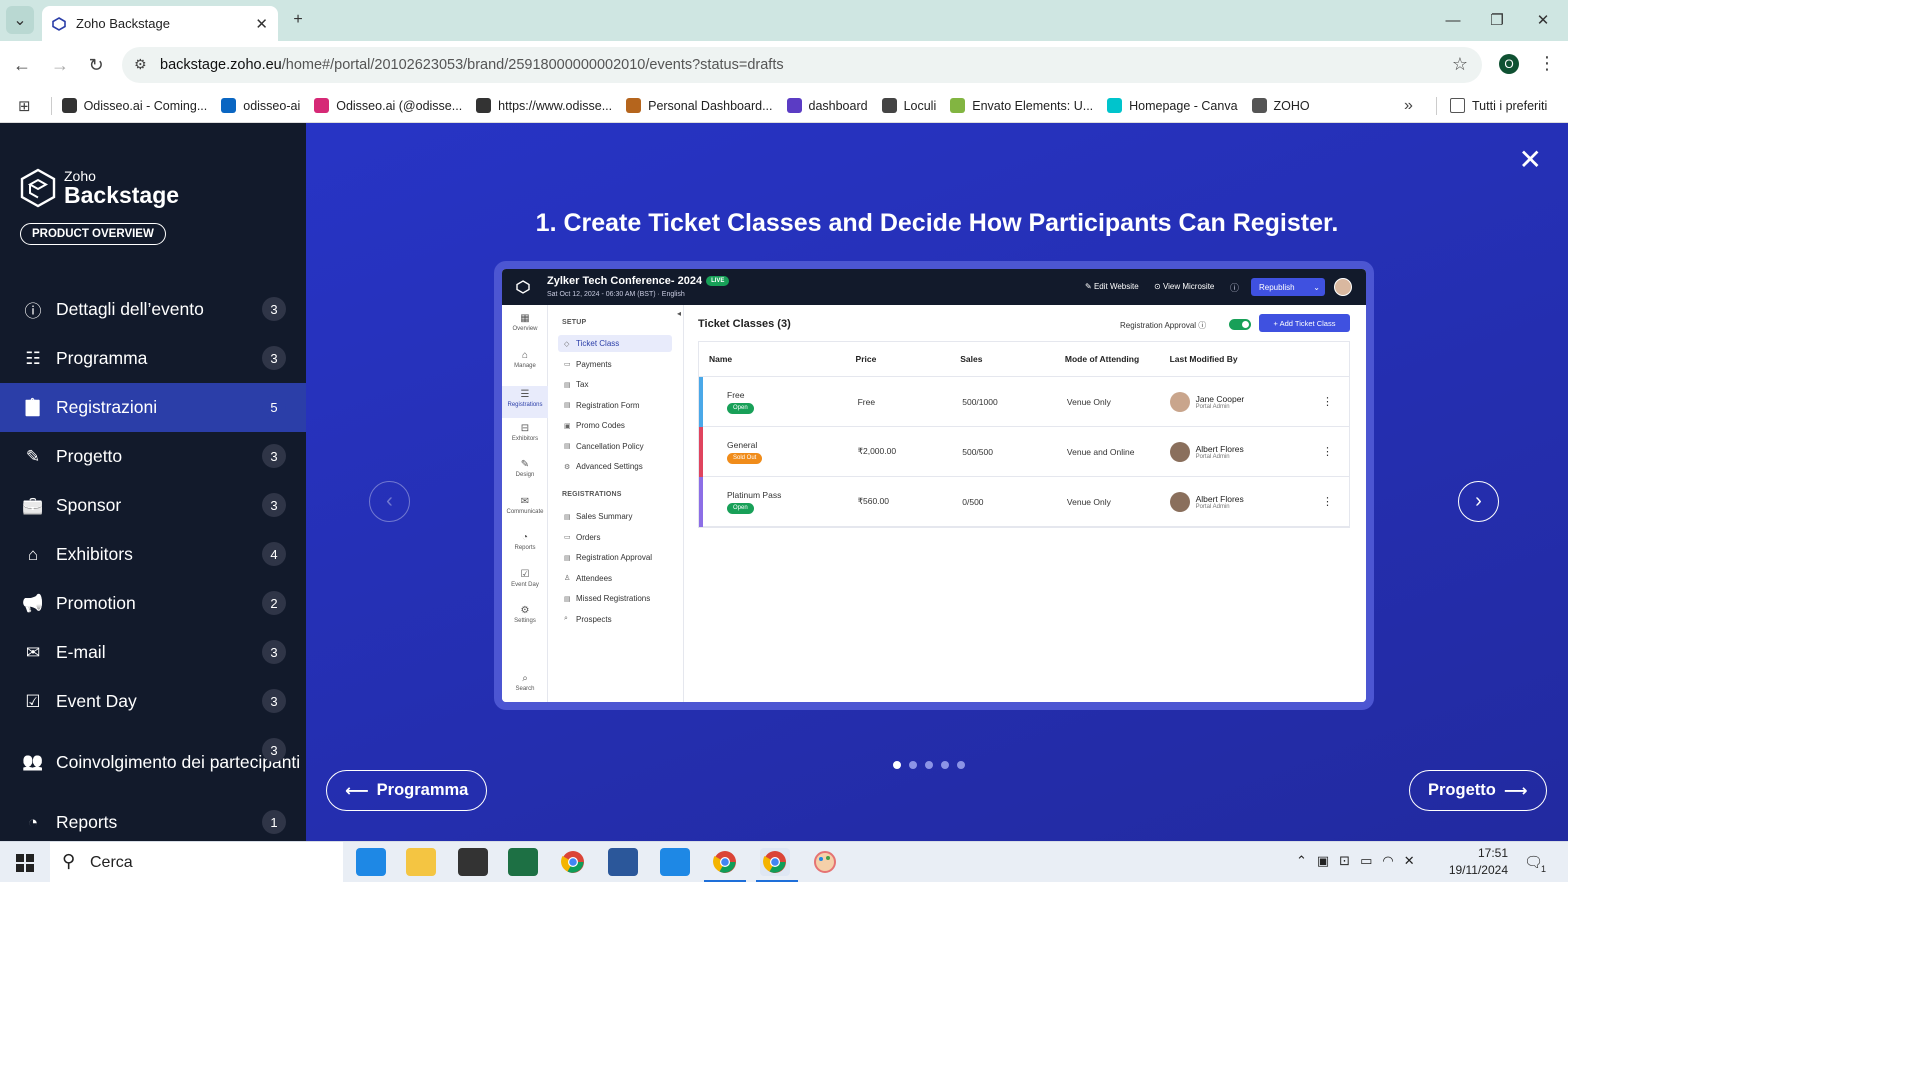  I want to click on paint-app-icon, so click(825, 862).